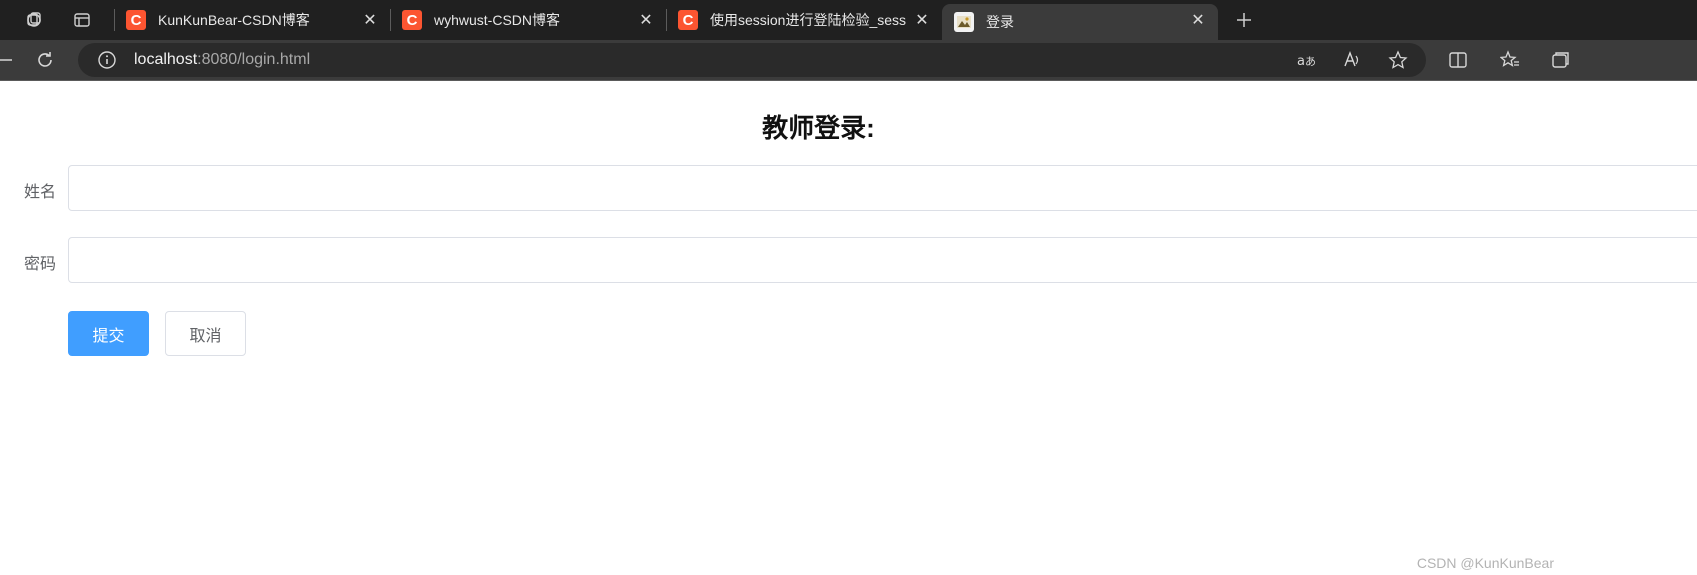 This screenshot has width=1697, height=575. I want to click on tab-wyhwust: C wyhwust-CSDN博客 ✕, so click(528, 20).